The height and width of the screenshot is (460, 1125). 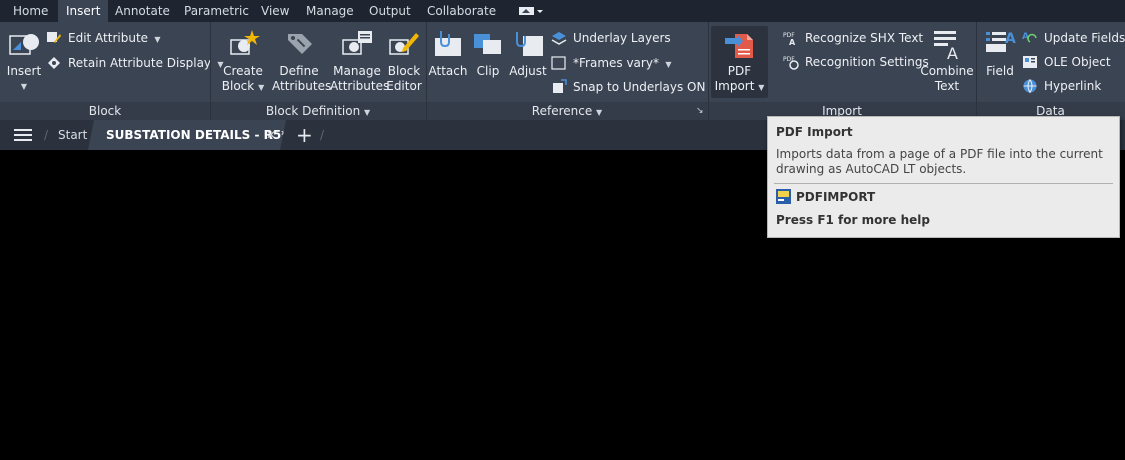 I want to click on define-attributes-label-1: Define, so click(x=299, y=71).